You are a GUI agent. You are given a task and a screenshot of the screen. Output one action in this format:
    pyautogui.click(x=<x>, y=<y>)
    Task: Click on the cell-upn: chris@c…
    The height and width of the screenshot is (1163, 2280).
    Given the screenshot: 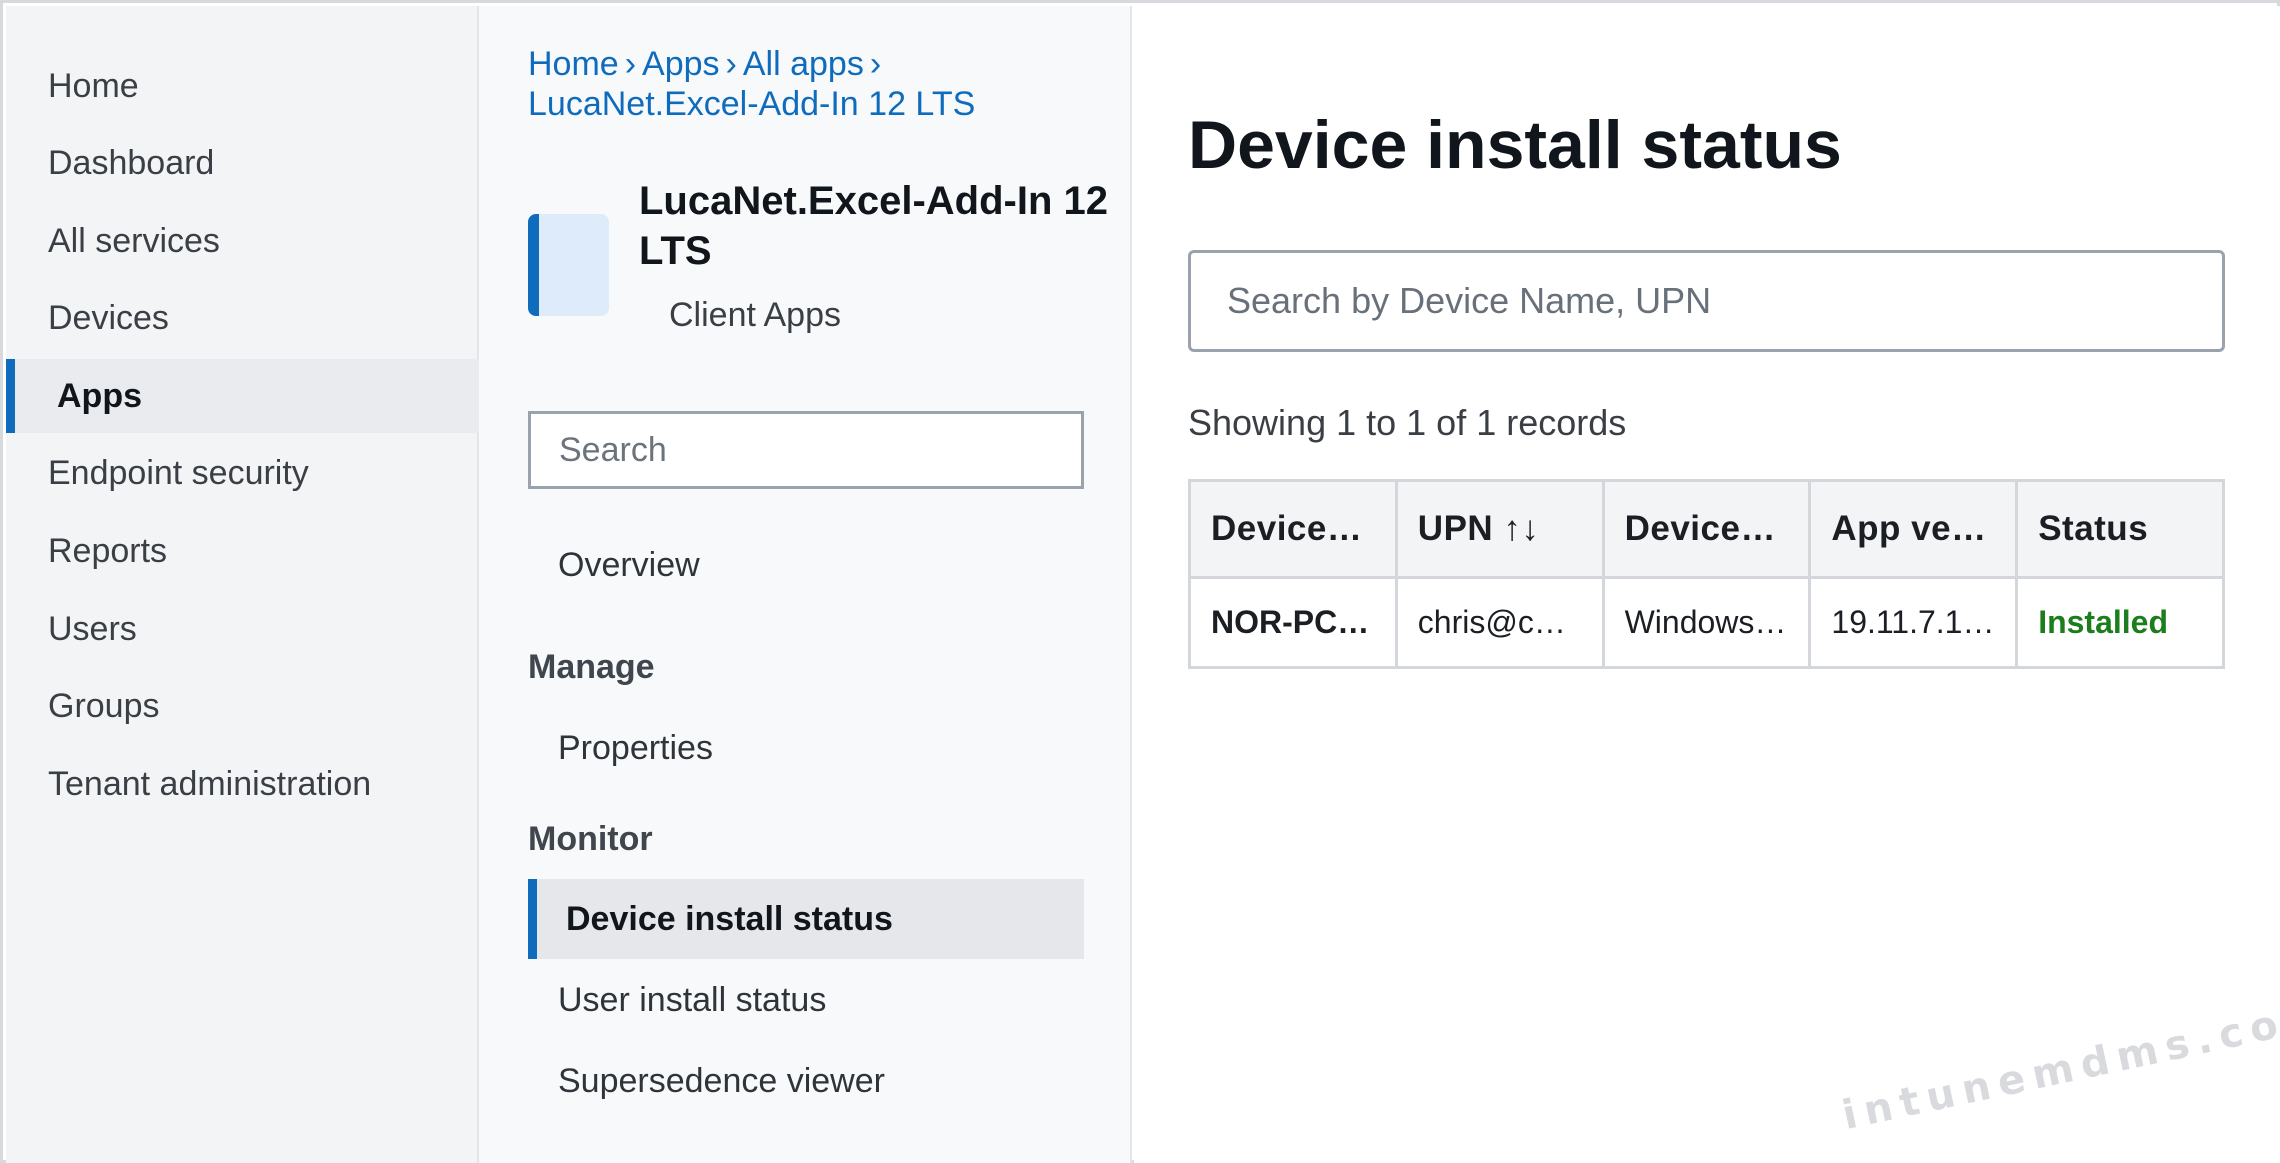 What is the action you would take?
    pyautogui.click(x=1499, y=622)
    